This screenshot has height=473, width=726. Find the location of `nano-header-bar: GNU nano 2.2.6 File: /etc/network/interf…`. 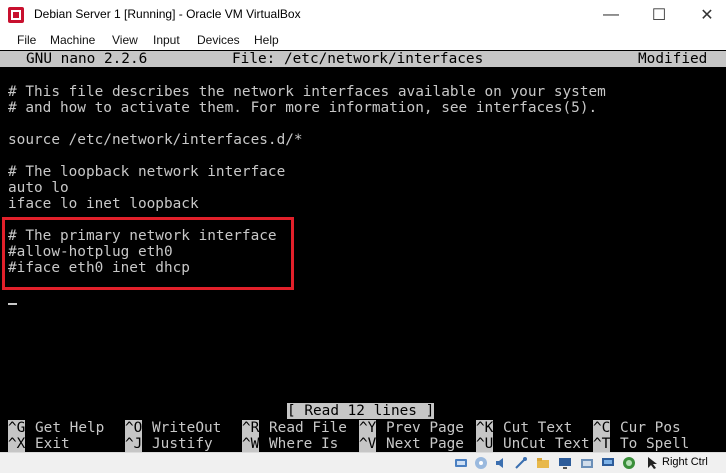

nano-header-bar: GNU nano 2.2.6 File: /etc/network/interf… is located at coordinates (363, 59).